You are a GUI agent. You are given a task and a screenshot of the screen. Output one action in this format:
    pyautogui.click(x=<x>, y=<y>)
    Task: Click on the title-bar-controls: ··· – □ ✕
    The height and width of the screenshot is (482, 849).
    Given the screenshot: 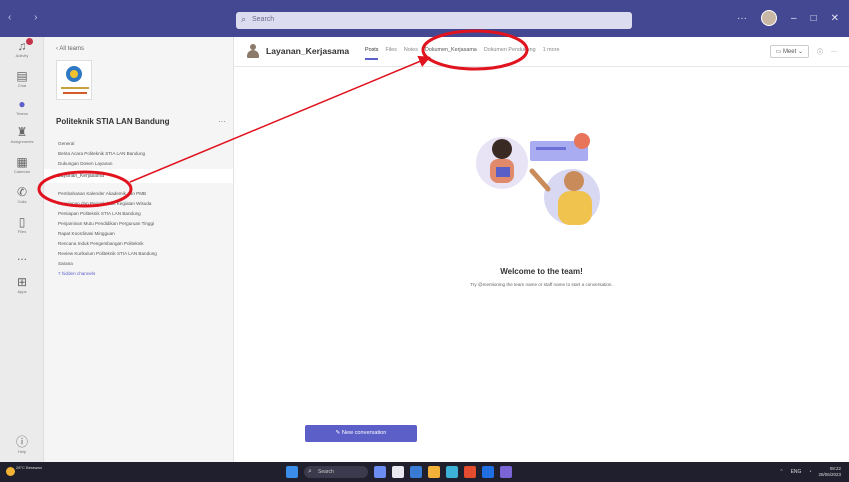 What is the action you would take?
    pyautogui.click(x=788, y=18)
    